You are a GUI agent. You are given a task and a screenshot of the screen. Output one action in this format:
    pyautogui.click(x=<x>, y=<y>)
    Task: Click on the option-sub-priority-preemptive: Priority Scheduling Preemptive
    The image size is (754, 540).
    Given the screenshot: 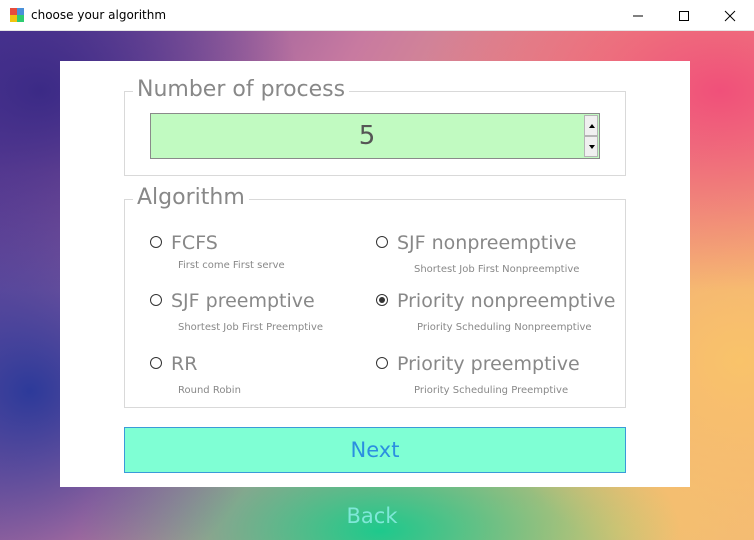 What is the action you would take?
    pyautogui.click(x=491, y=390)
    